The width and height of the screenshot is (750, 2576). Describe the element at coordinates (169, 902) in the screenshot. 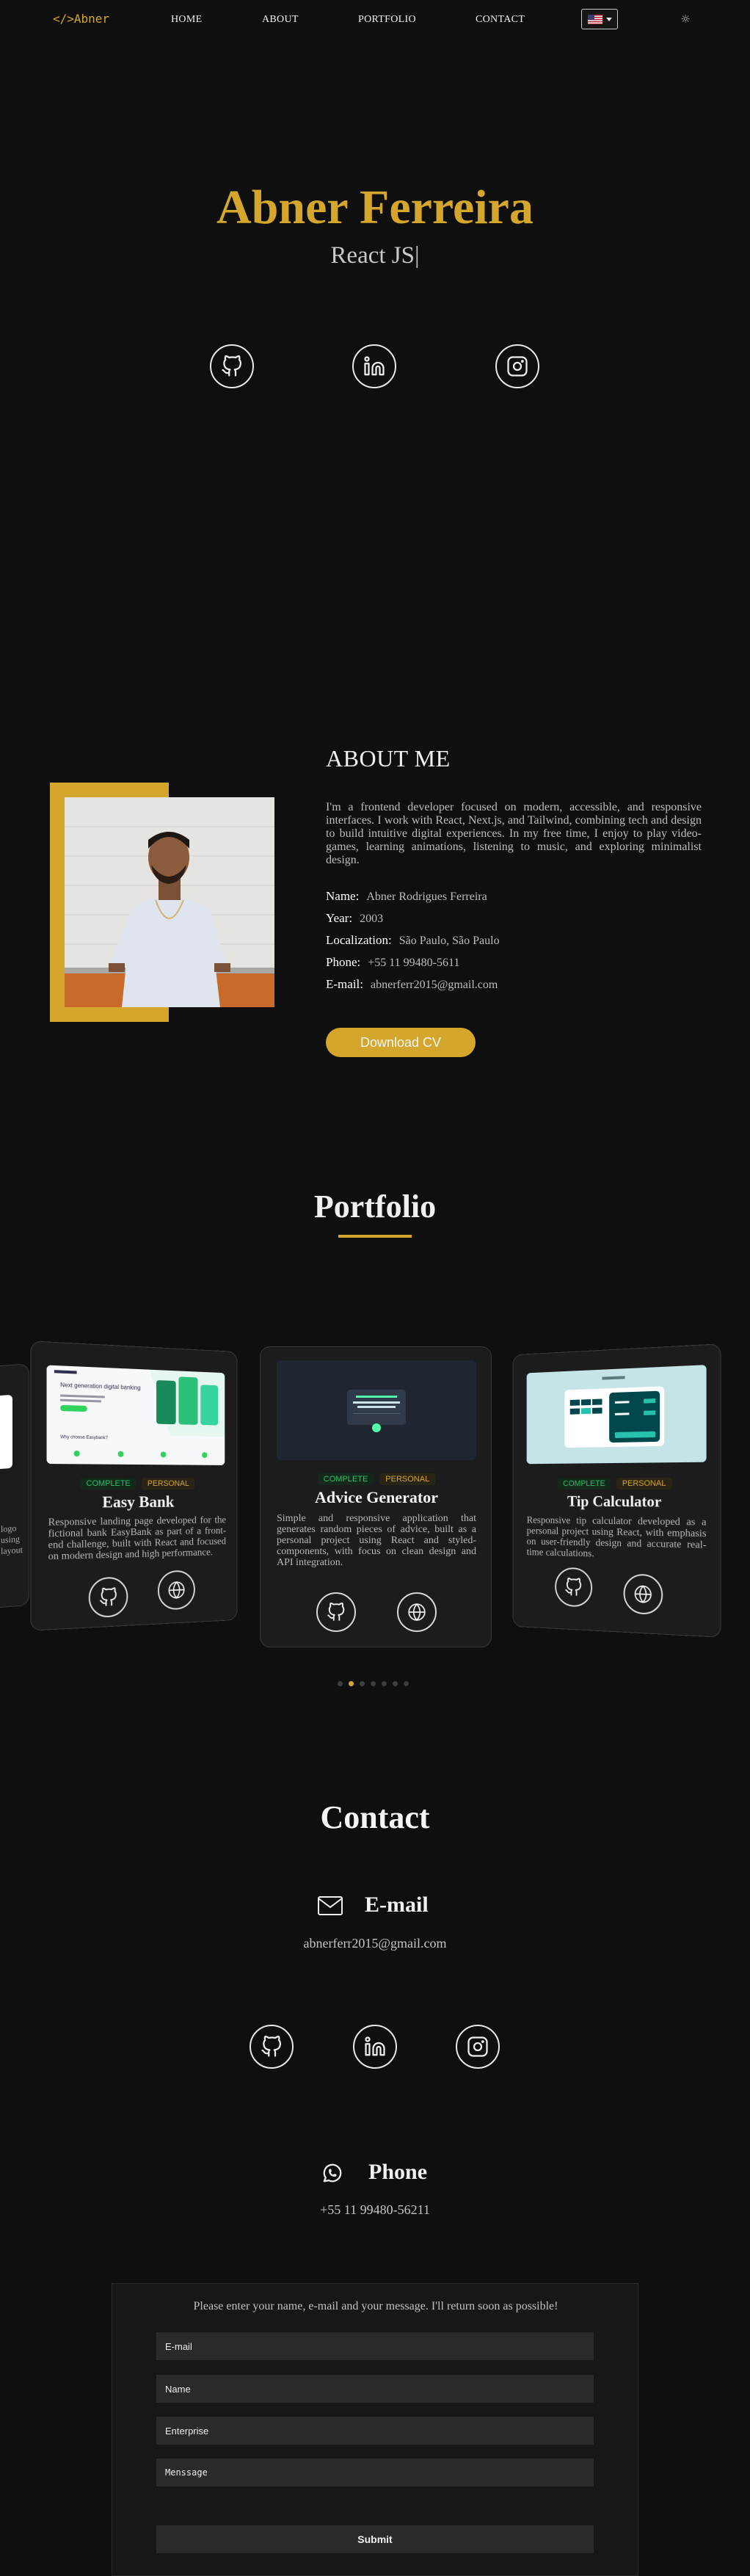

I see `profile-photo` at that location.